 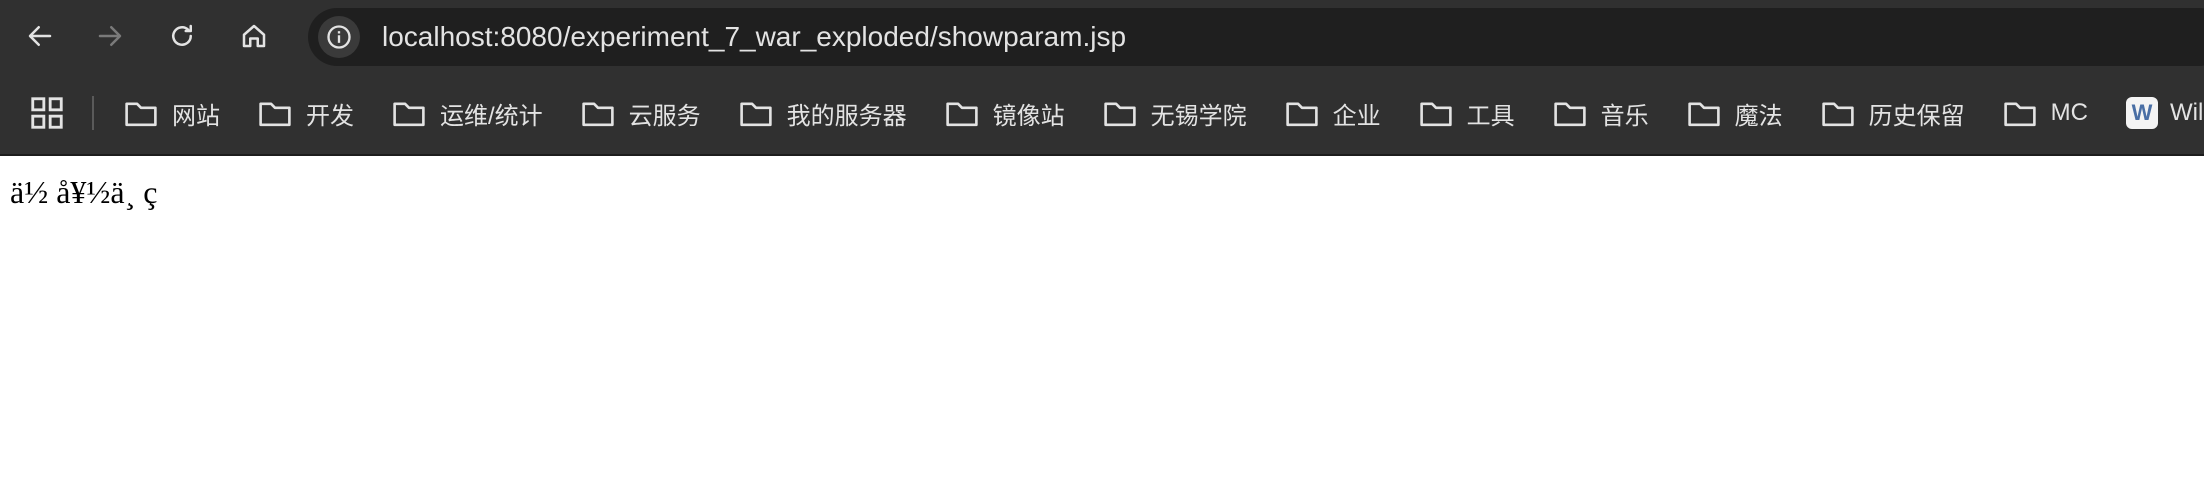 I want to click on bookmark-folder: 云服务, so click(x=641, y=113).